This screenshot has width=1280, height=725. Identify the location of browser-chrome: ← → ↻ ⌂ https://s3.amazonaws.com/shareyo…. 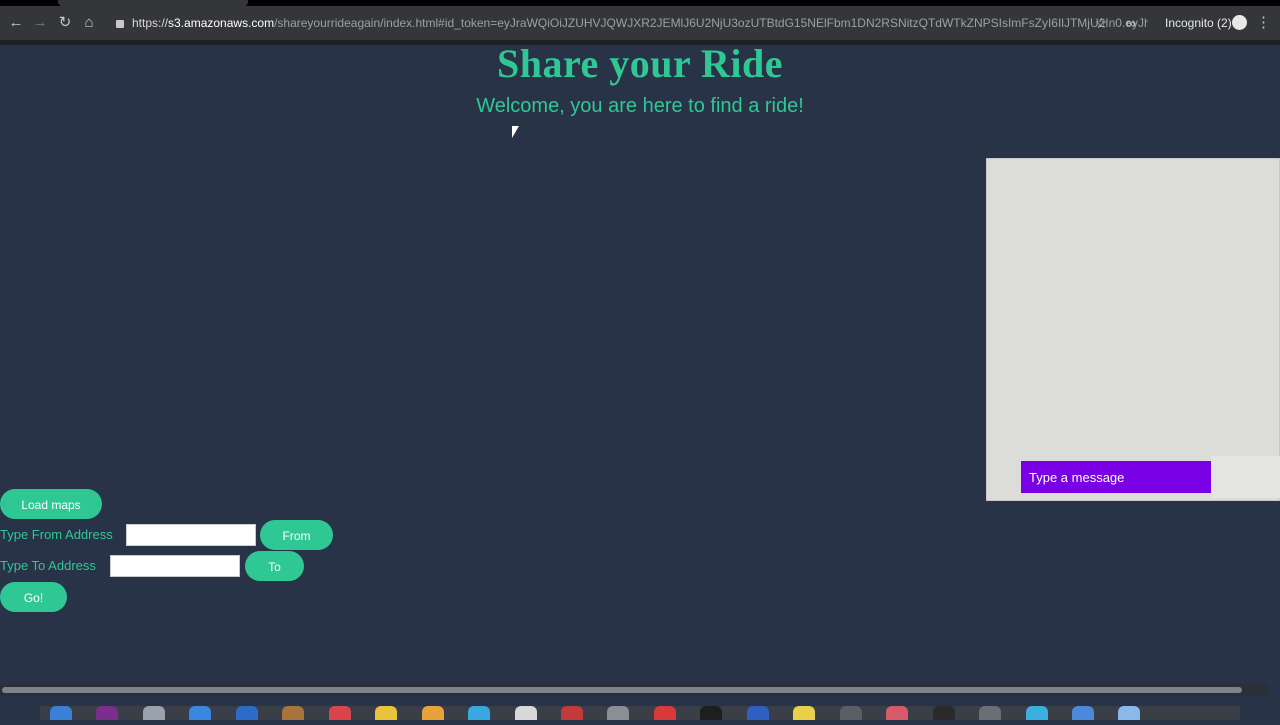
(640, 22).